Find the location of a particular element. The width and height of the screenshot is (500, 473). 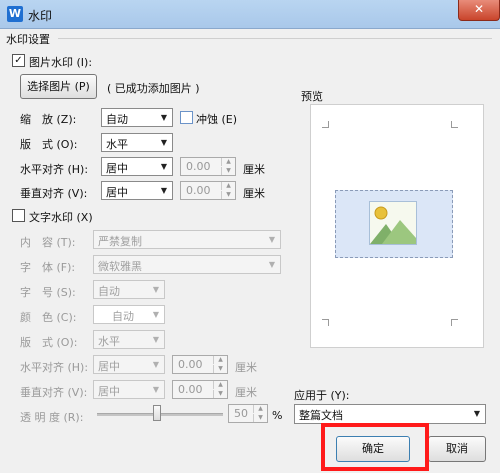

scale-value: 自动 is located at coordinates (117, 119).